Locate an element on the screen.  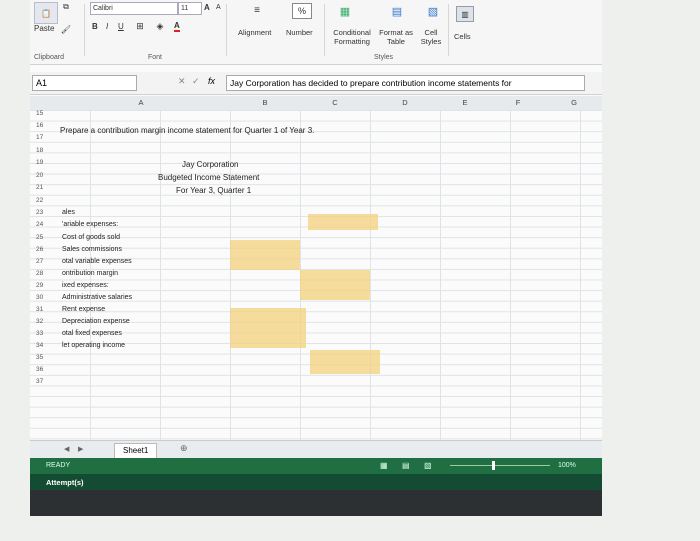
row-header: 26 is located at coordinates (44, 249).